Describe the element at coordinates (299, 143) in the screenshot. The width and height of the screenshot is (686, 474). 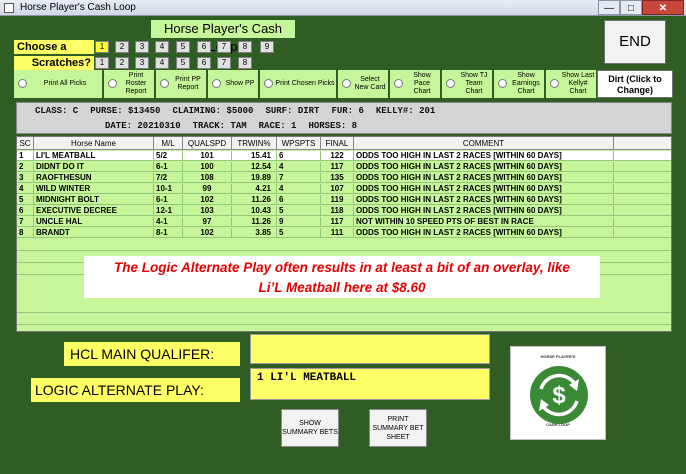
I see `col-header-wpspts: WPSPTS` at that location.